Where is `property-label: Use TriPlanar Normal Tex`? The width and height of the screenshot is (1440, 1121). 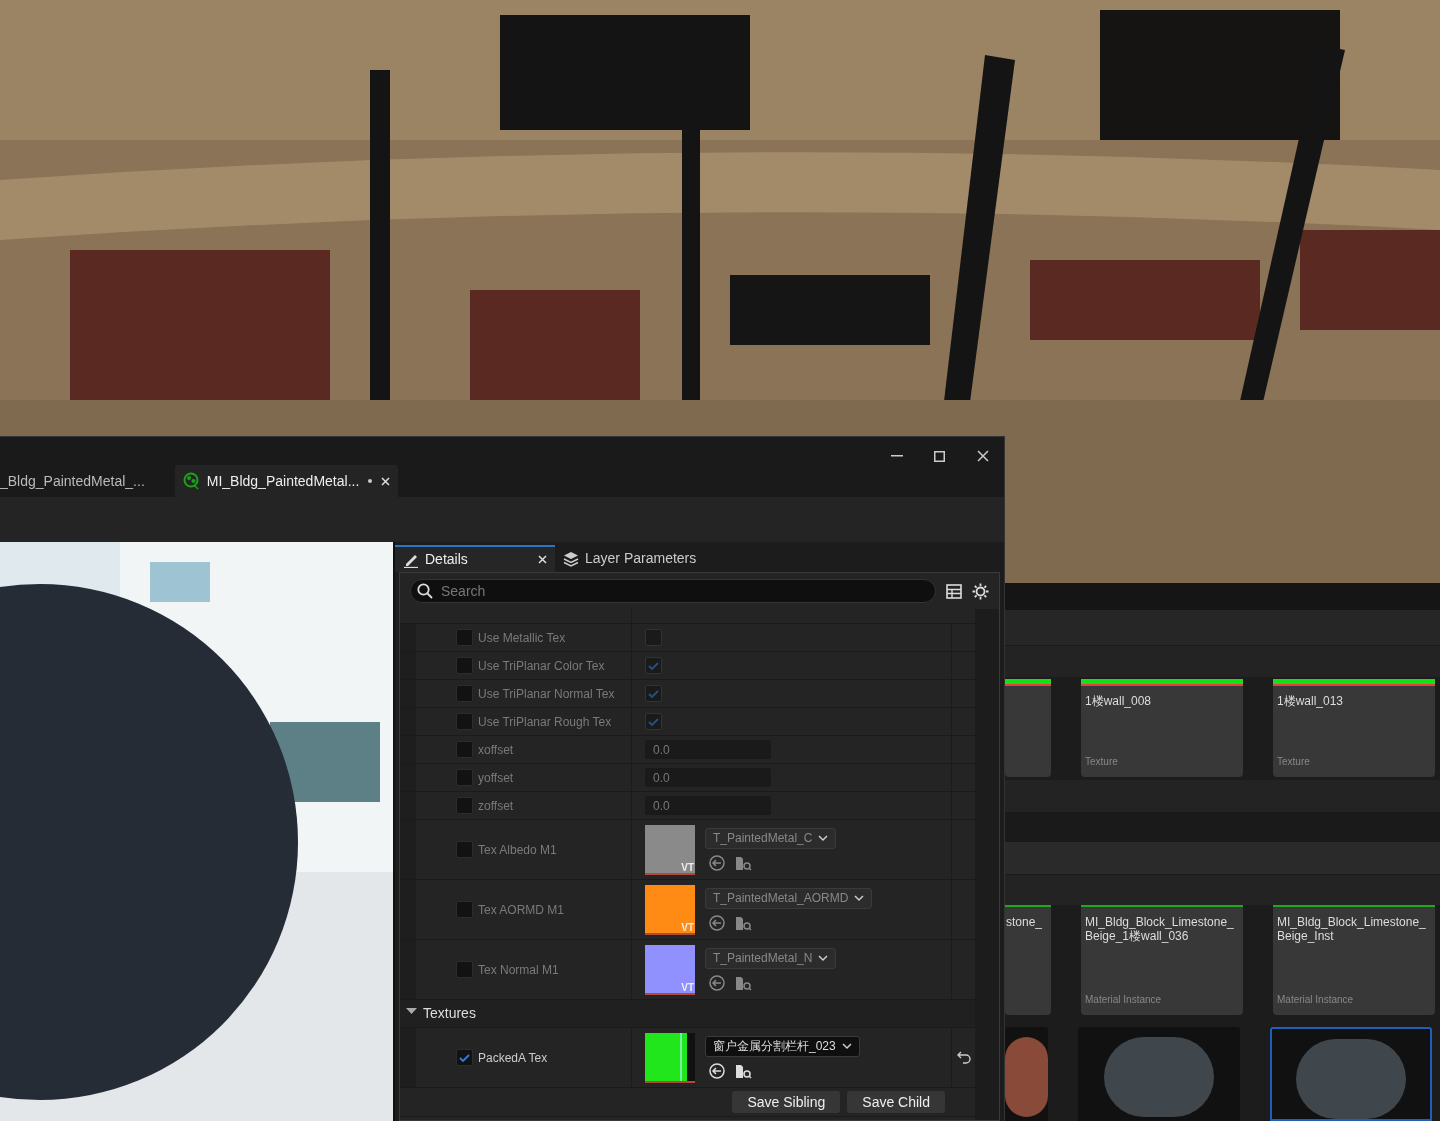
property-label: Use TriPlanar Normal Tex is located at coordinates (546, 694).